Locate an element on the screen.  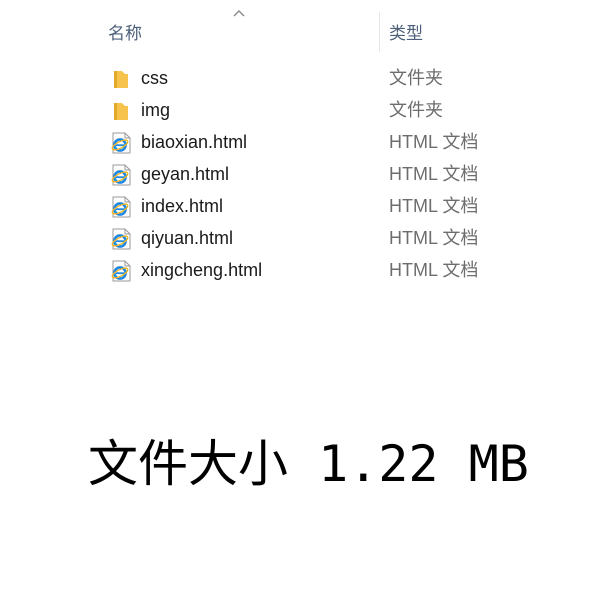
column-header-type: 类型 is located at coordinates (406, 34).